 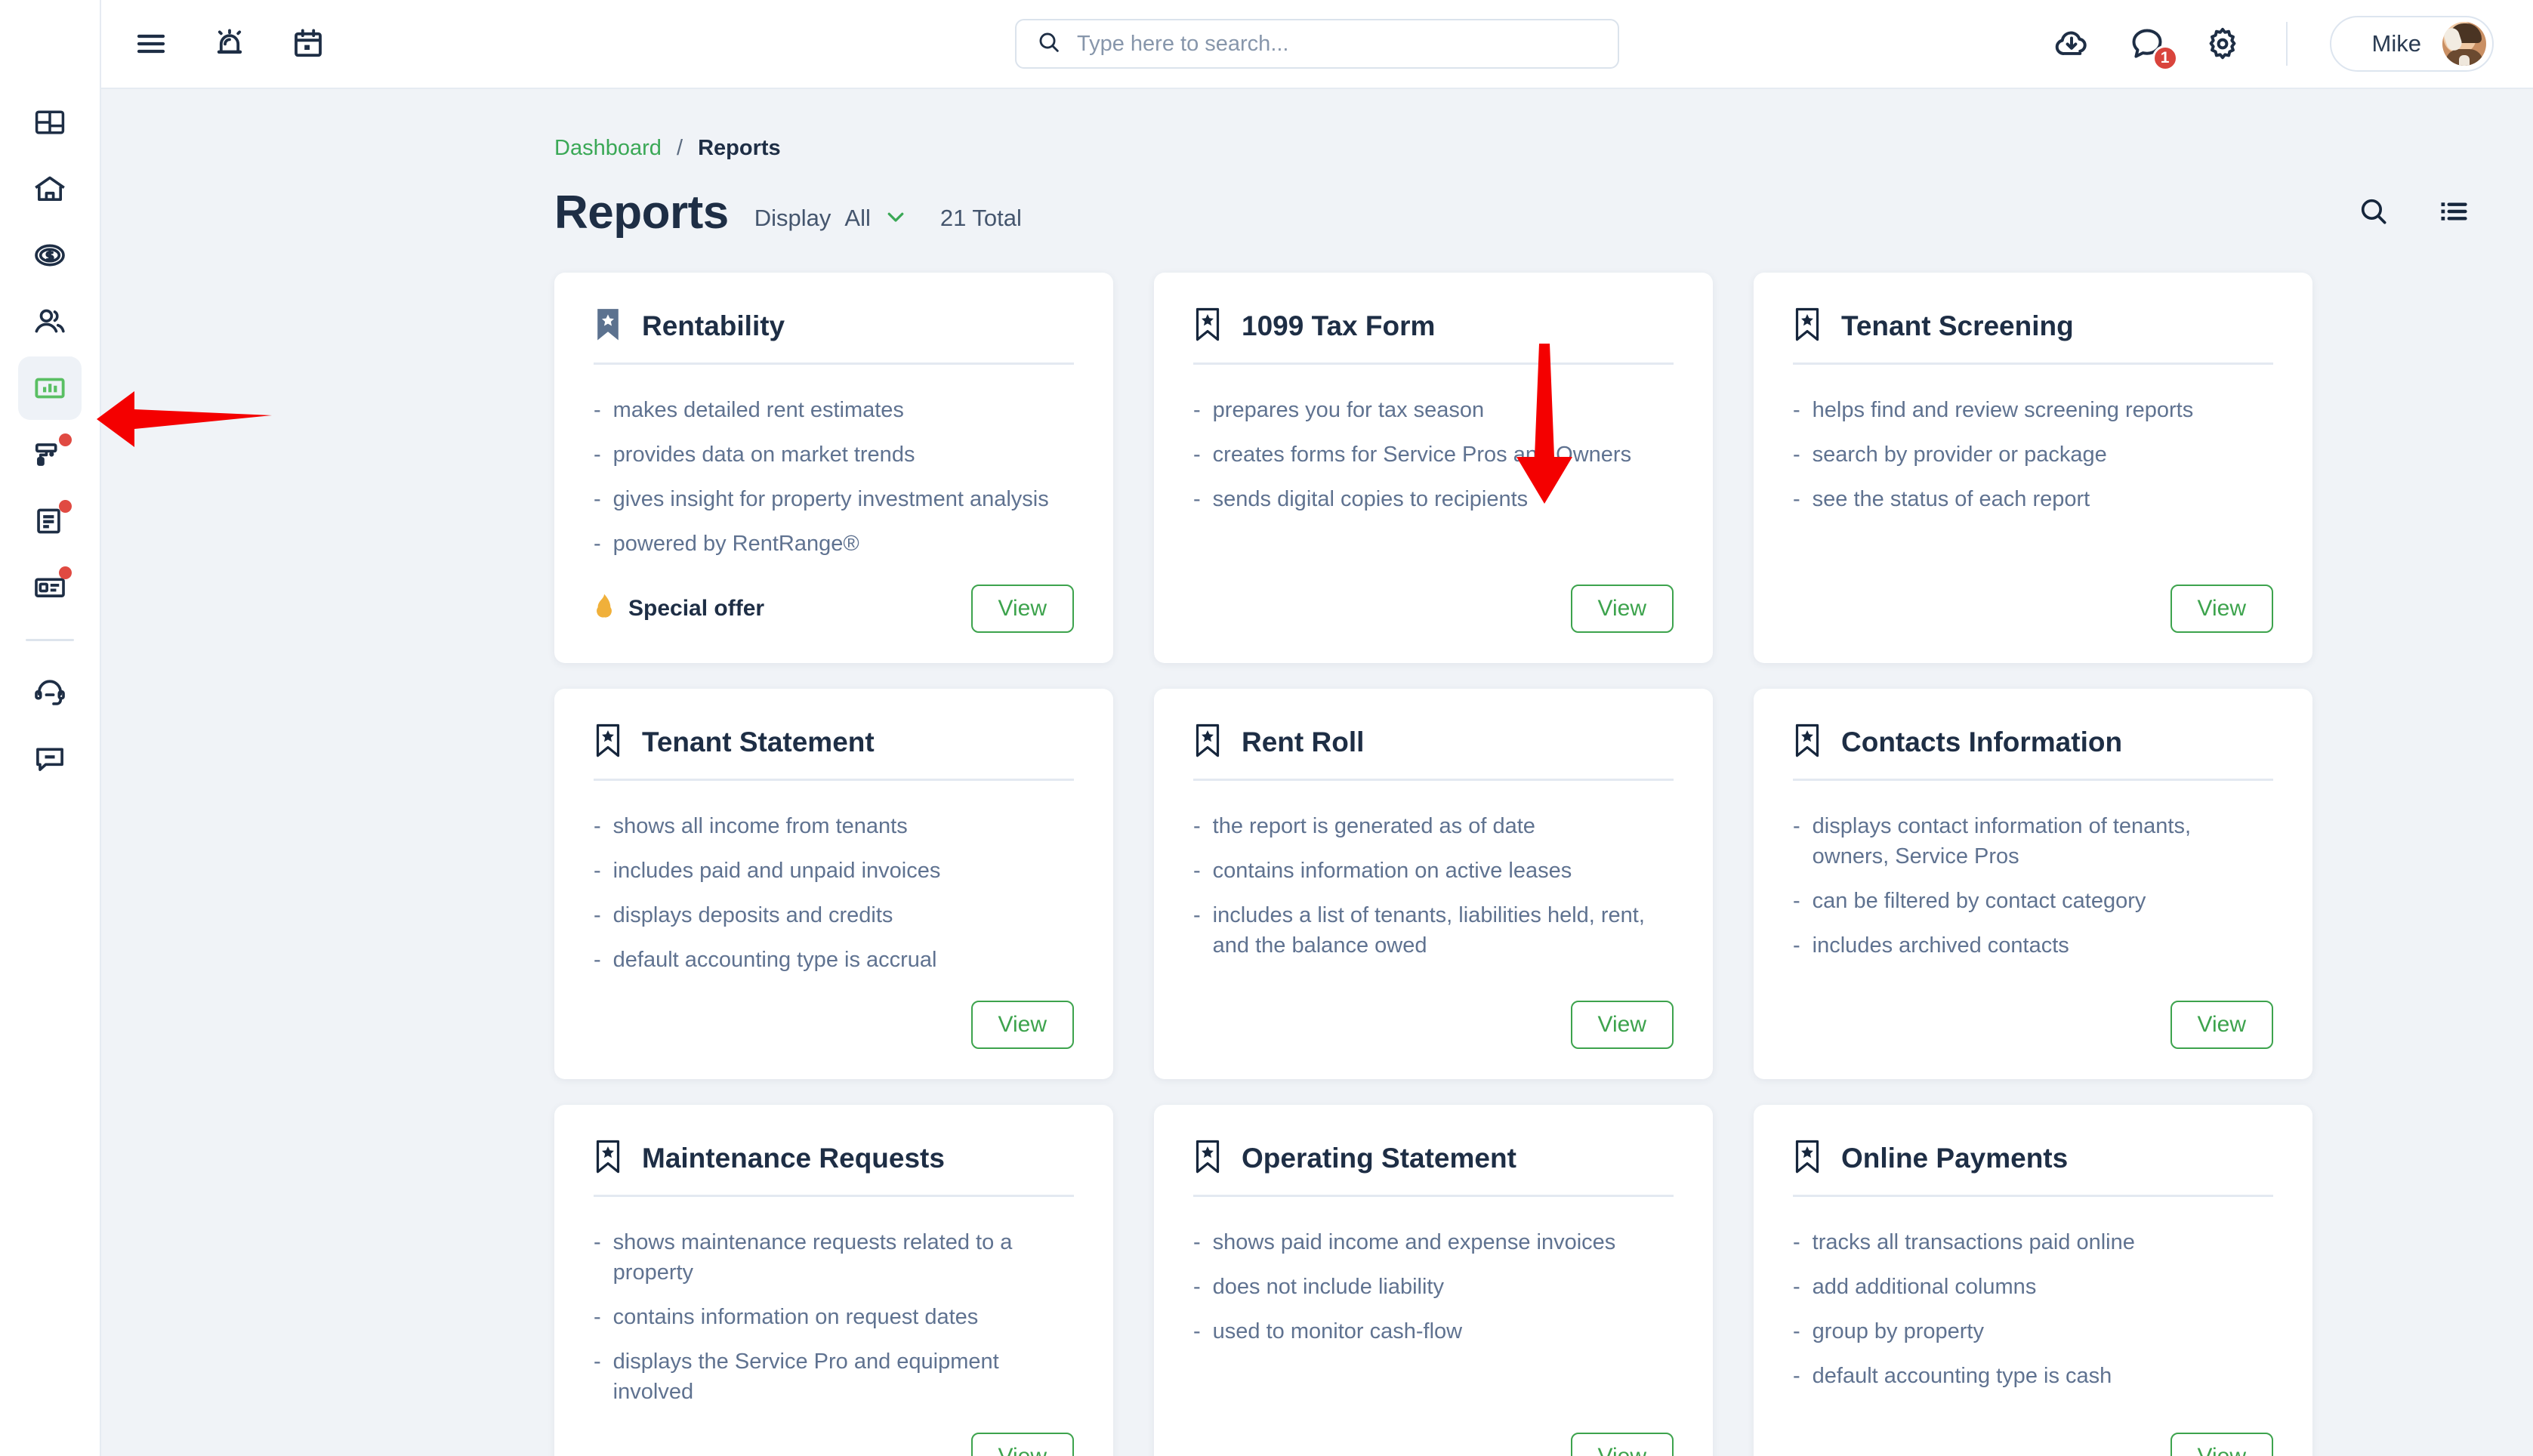 What do you see at coordinates (2454, 211) in the screenshot?
I see `list-view-icon` at bounding box center [2454, 211].